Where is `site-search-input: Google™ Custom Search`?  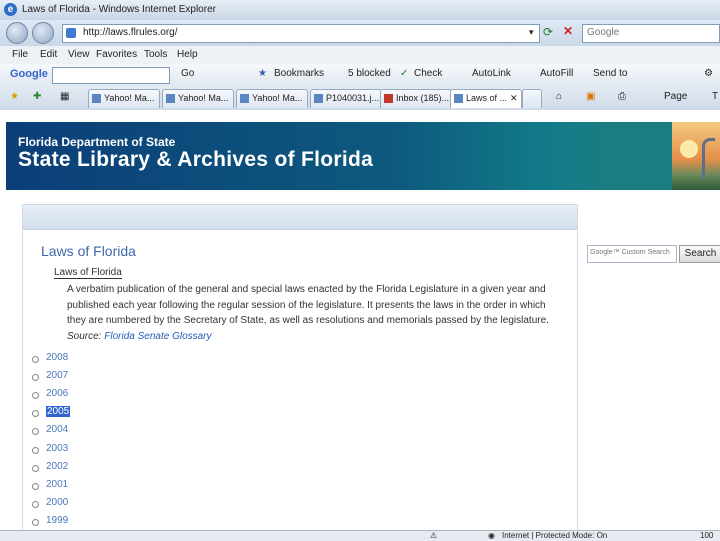 site-search-input: Google™ Custom Search is located at coordinates (632, 254).